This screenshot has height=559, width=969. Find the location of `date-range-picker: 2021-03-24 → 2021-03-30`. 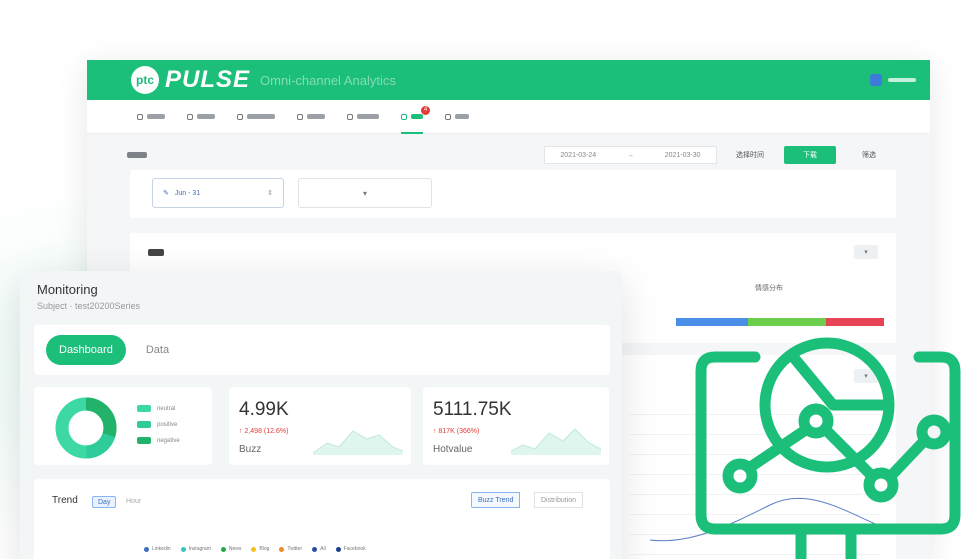

date-range-picker: 2021-03-24 → 2021-03-30 is located at coordinates (630, 155).